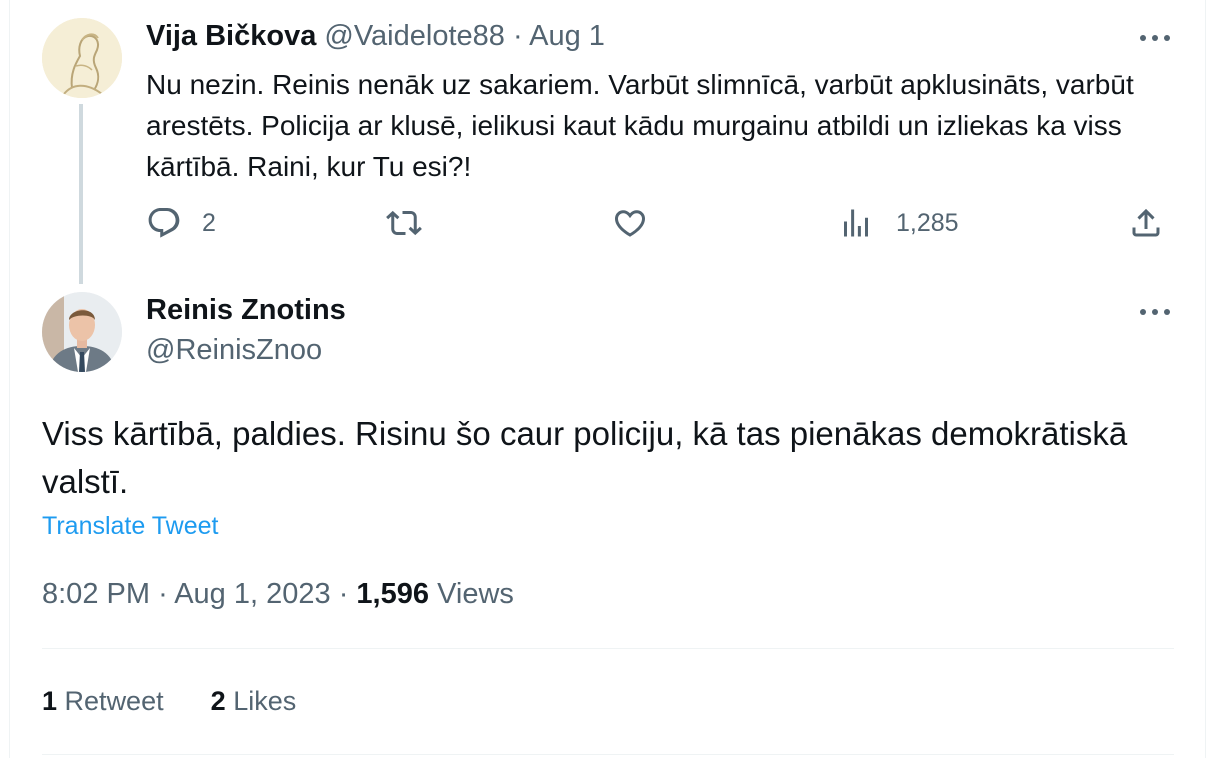 This screenshot has width=1210, height=758. I want to click on avatar-vija, so click(82, 58).